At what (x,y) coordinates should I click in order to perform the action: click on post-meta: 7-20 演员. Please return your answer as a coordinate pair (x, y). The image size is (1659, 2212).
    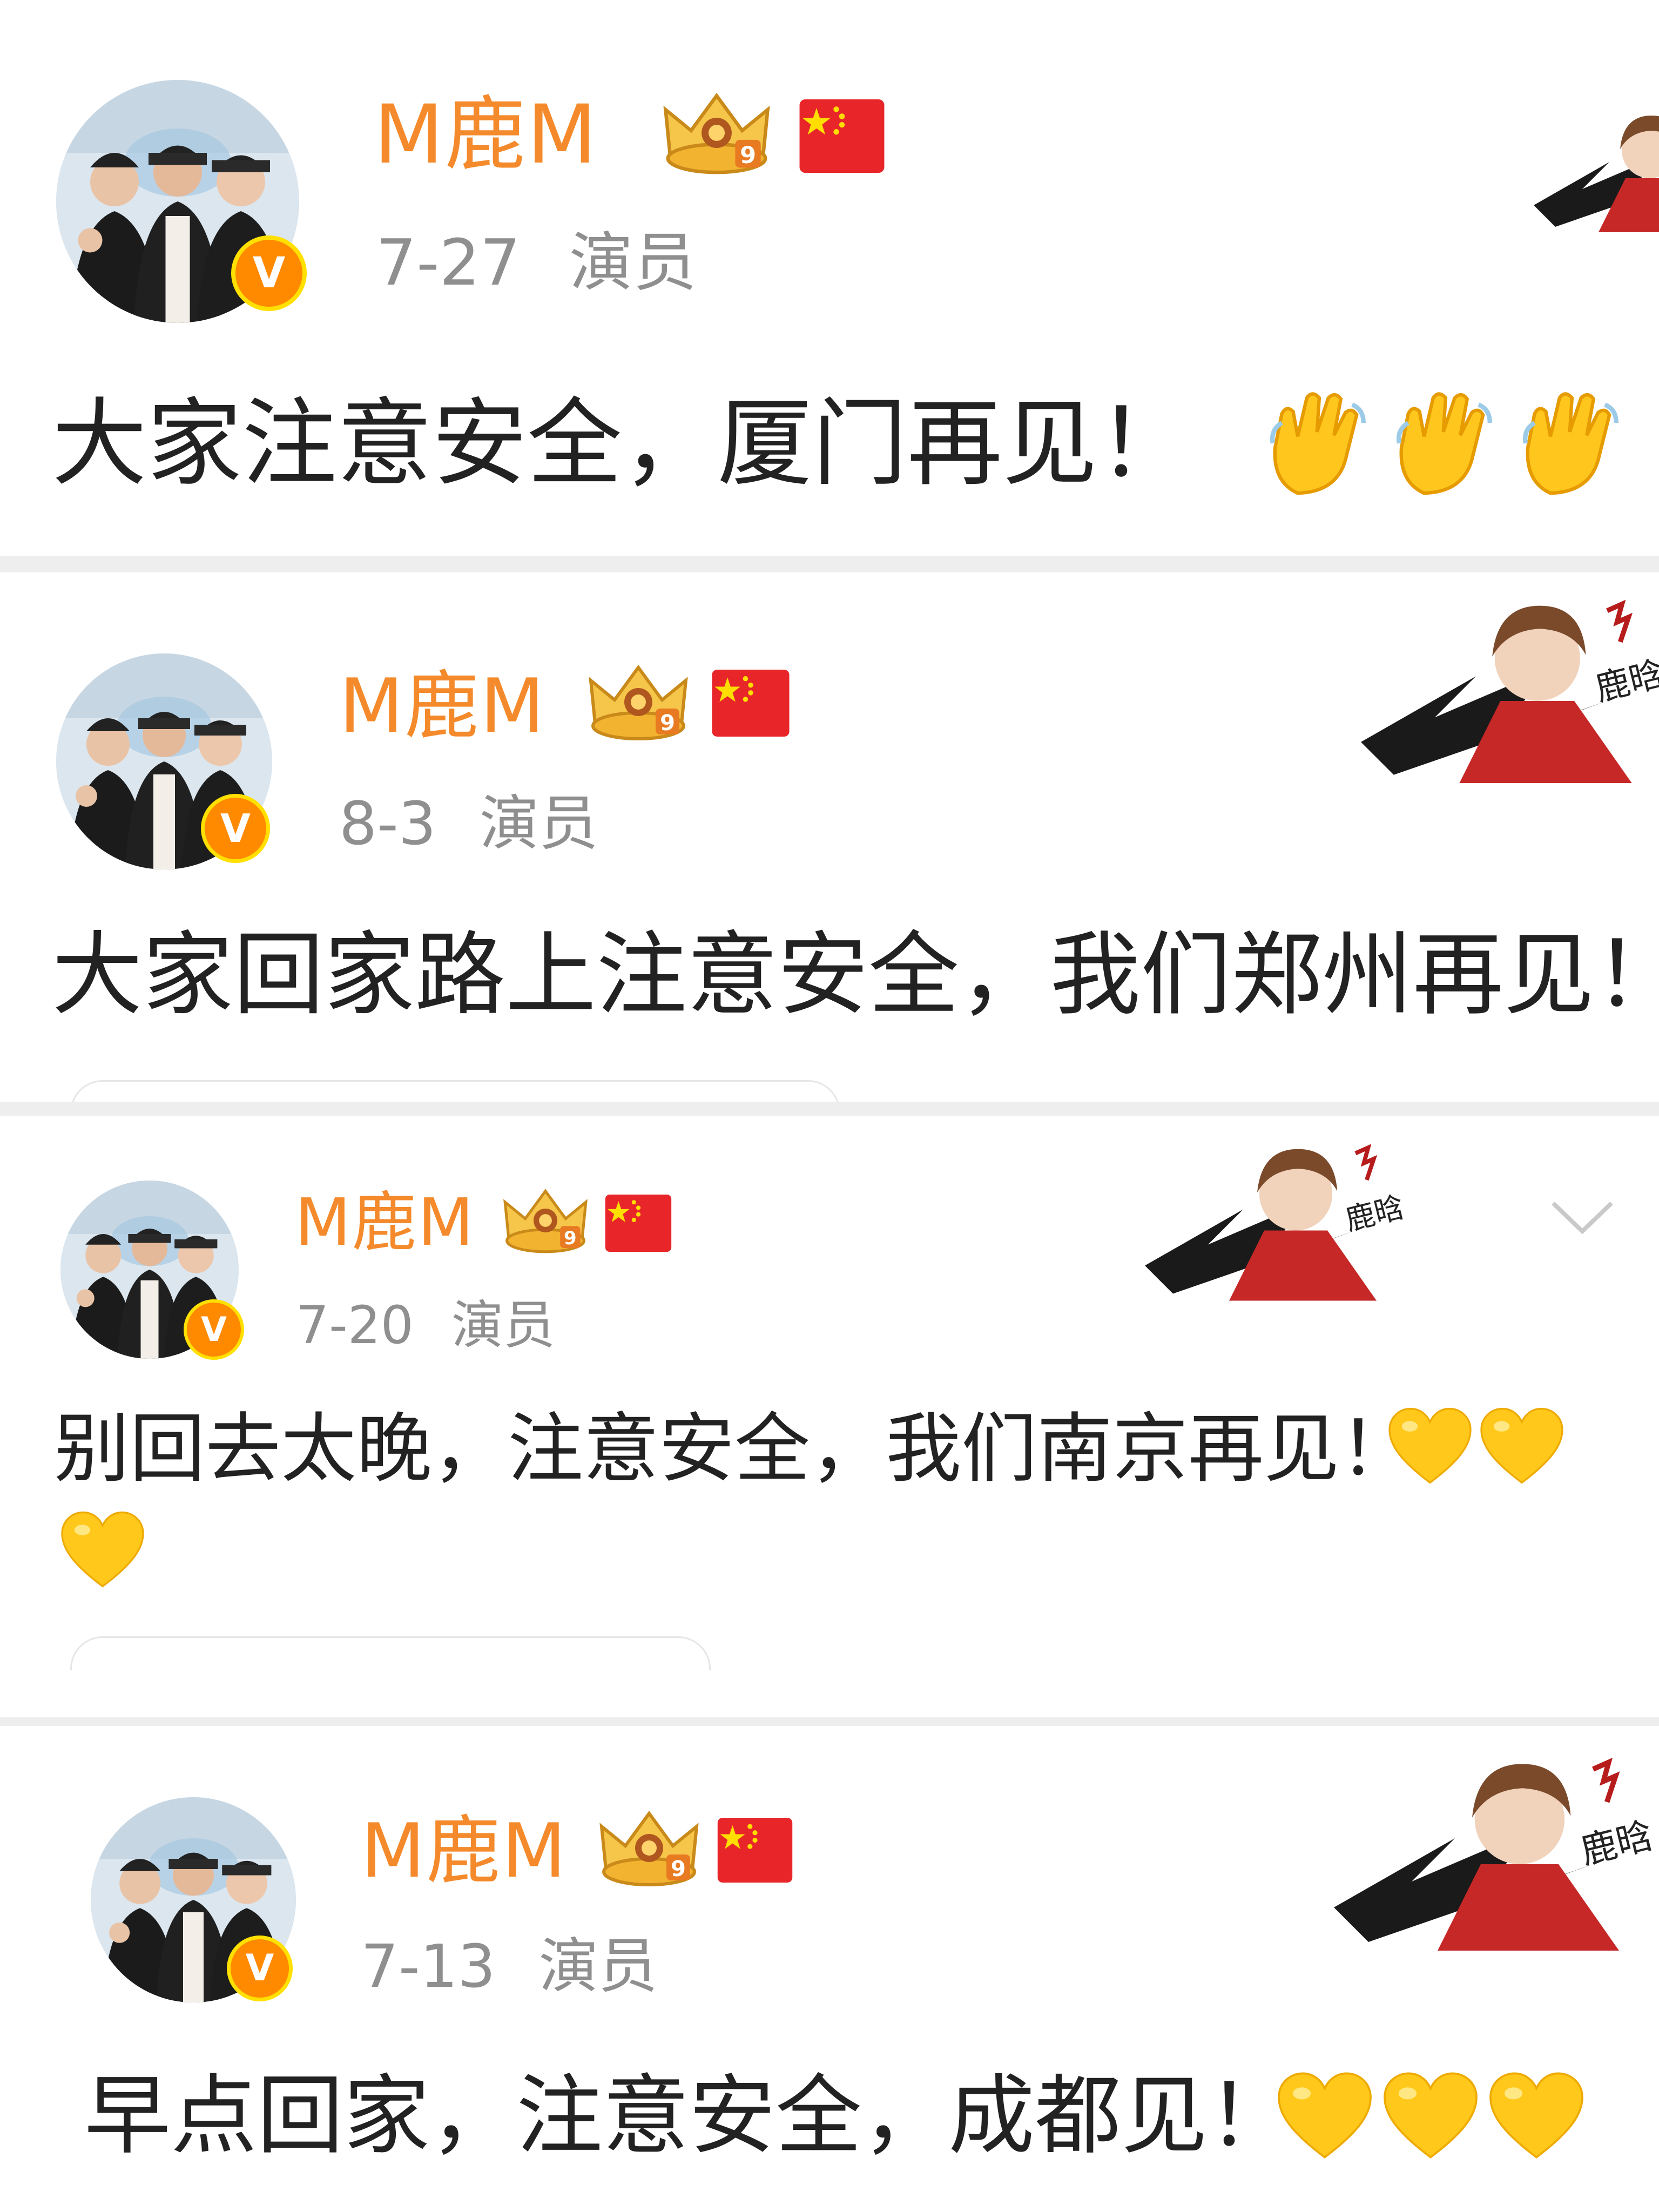
    Looking at the image, I should click on (425, 1325).